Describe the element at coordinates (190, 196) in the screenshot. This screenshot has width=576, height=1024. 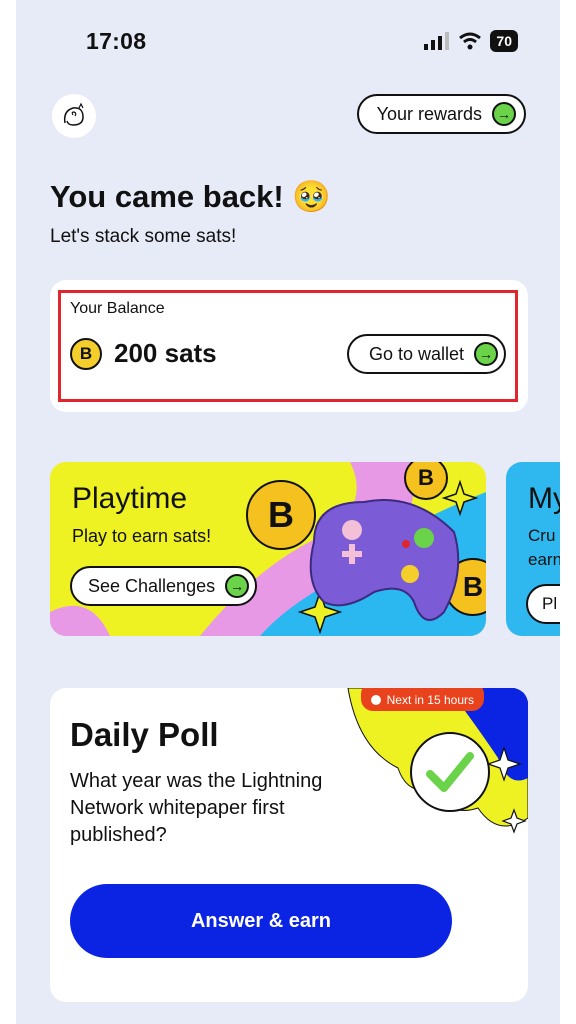
I see `greeting-title: You came back! 🥹` at that location.